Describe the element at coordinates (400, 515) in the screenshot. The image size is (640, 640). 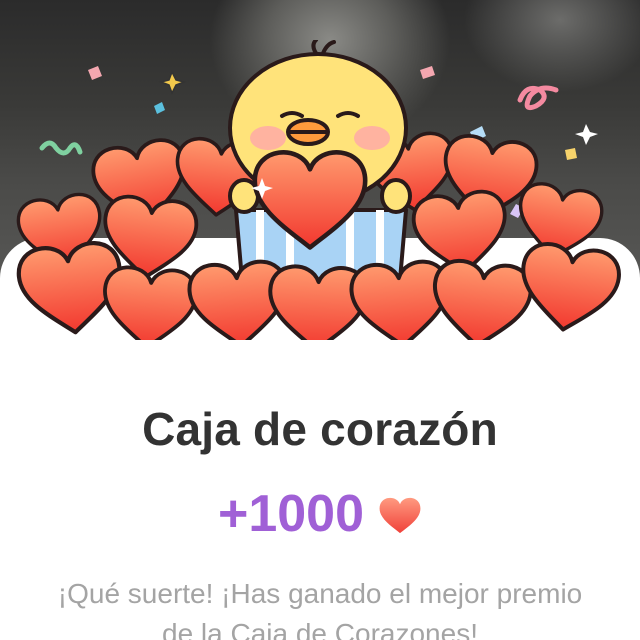
I see `heart-icon` at that location.